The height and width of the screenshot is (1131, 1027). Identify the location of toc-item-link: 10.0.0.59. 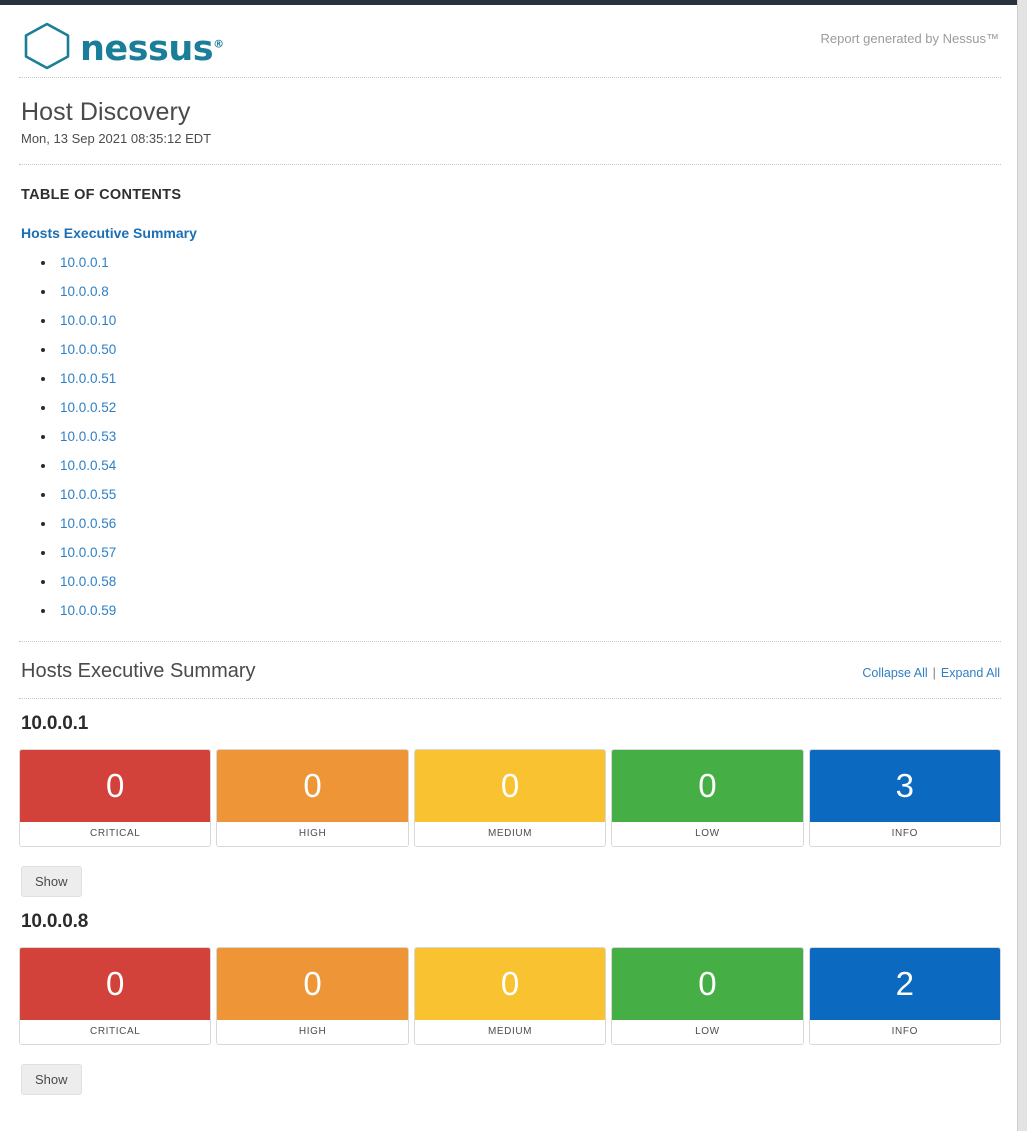
(88, 610).